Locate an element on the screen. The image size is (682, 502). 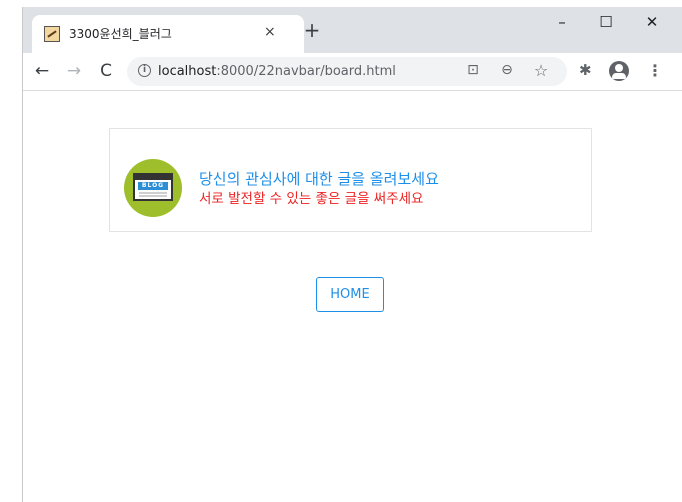
tab-title: 3300윤선희_블러그 is located at coordinates (120, 34).